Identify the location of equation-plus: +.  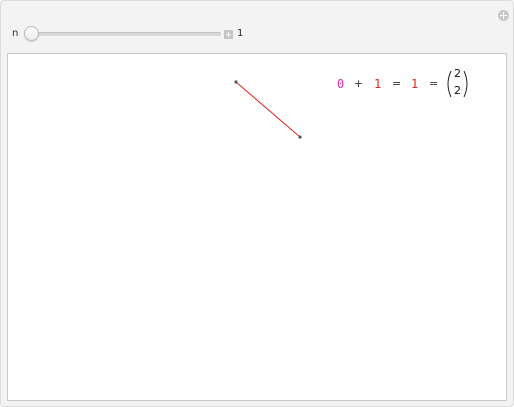
(359, 83).